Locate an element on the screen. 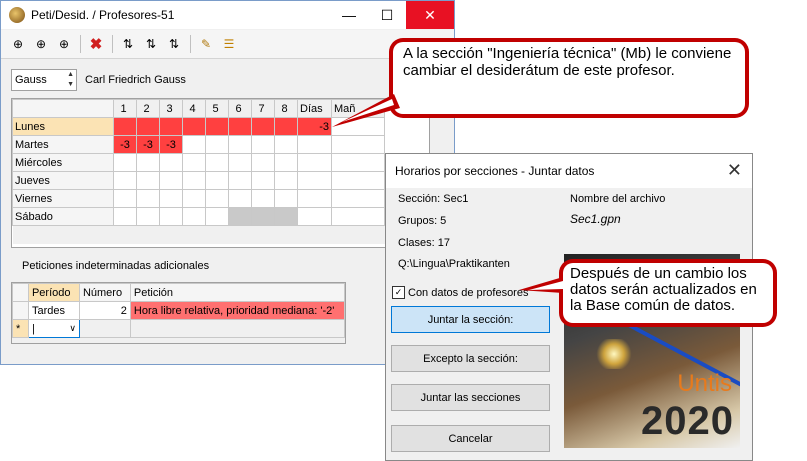  list-icon: ☰ is located at coordinates (229, 44).